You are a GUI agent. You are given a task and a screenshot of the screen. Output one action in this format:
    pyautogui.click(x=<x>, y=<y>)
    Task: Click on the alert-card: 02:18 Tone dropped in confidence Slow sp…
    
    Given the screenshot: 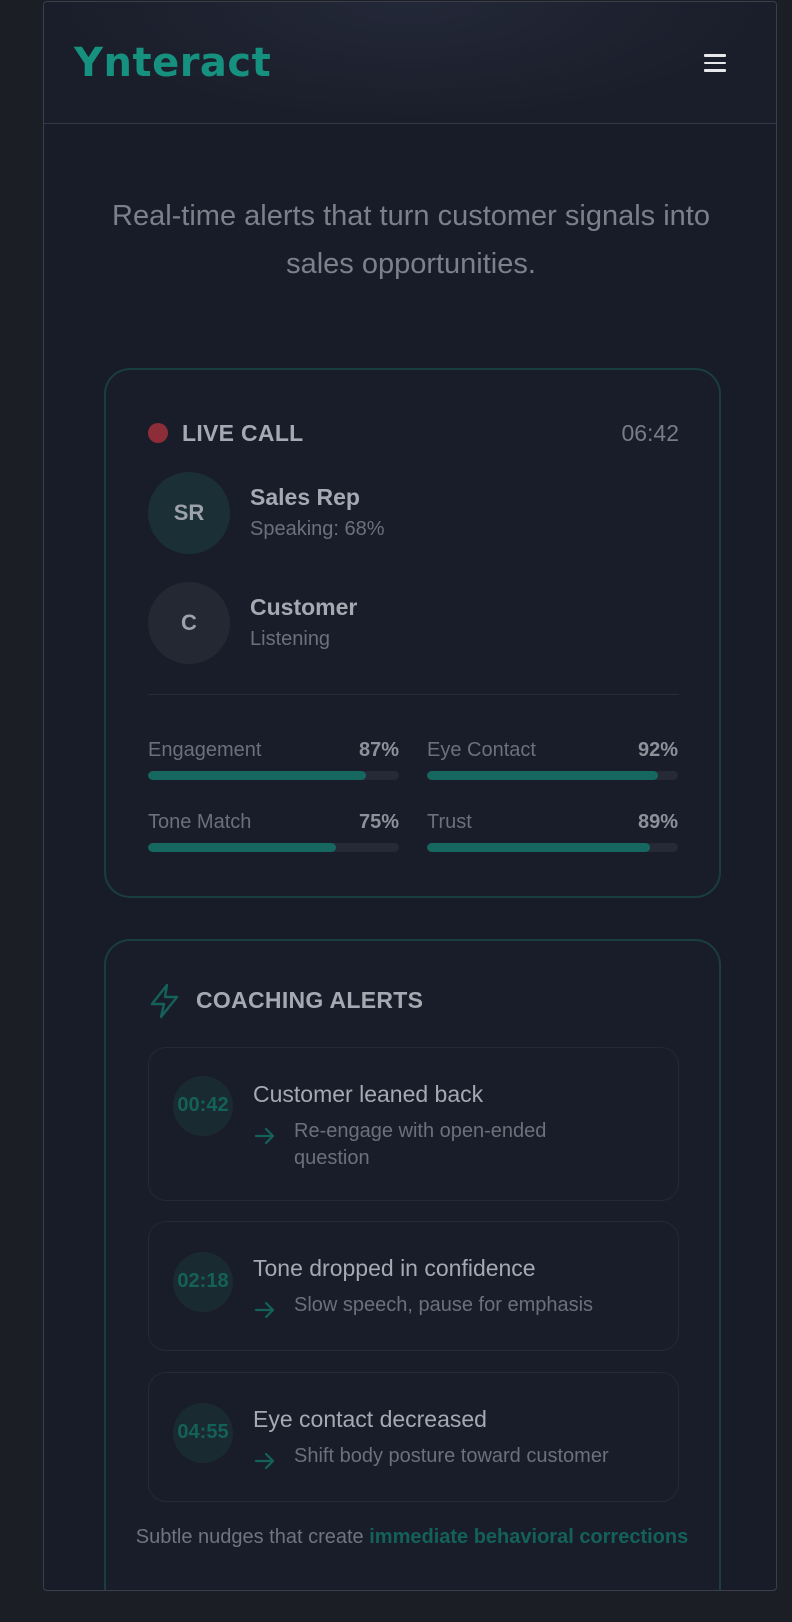 What is the action you would take?
    pyautogui.click(x=413, y=1286)
    